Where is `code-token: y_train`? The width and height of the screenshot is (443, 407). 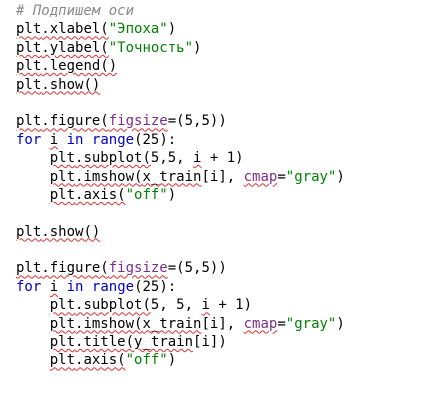
code-token: y_train is located at coordinates (164, 342).